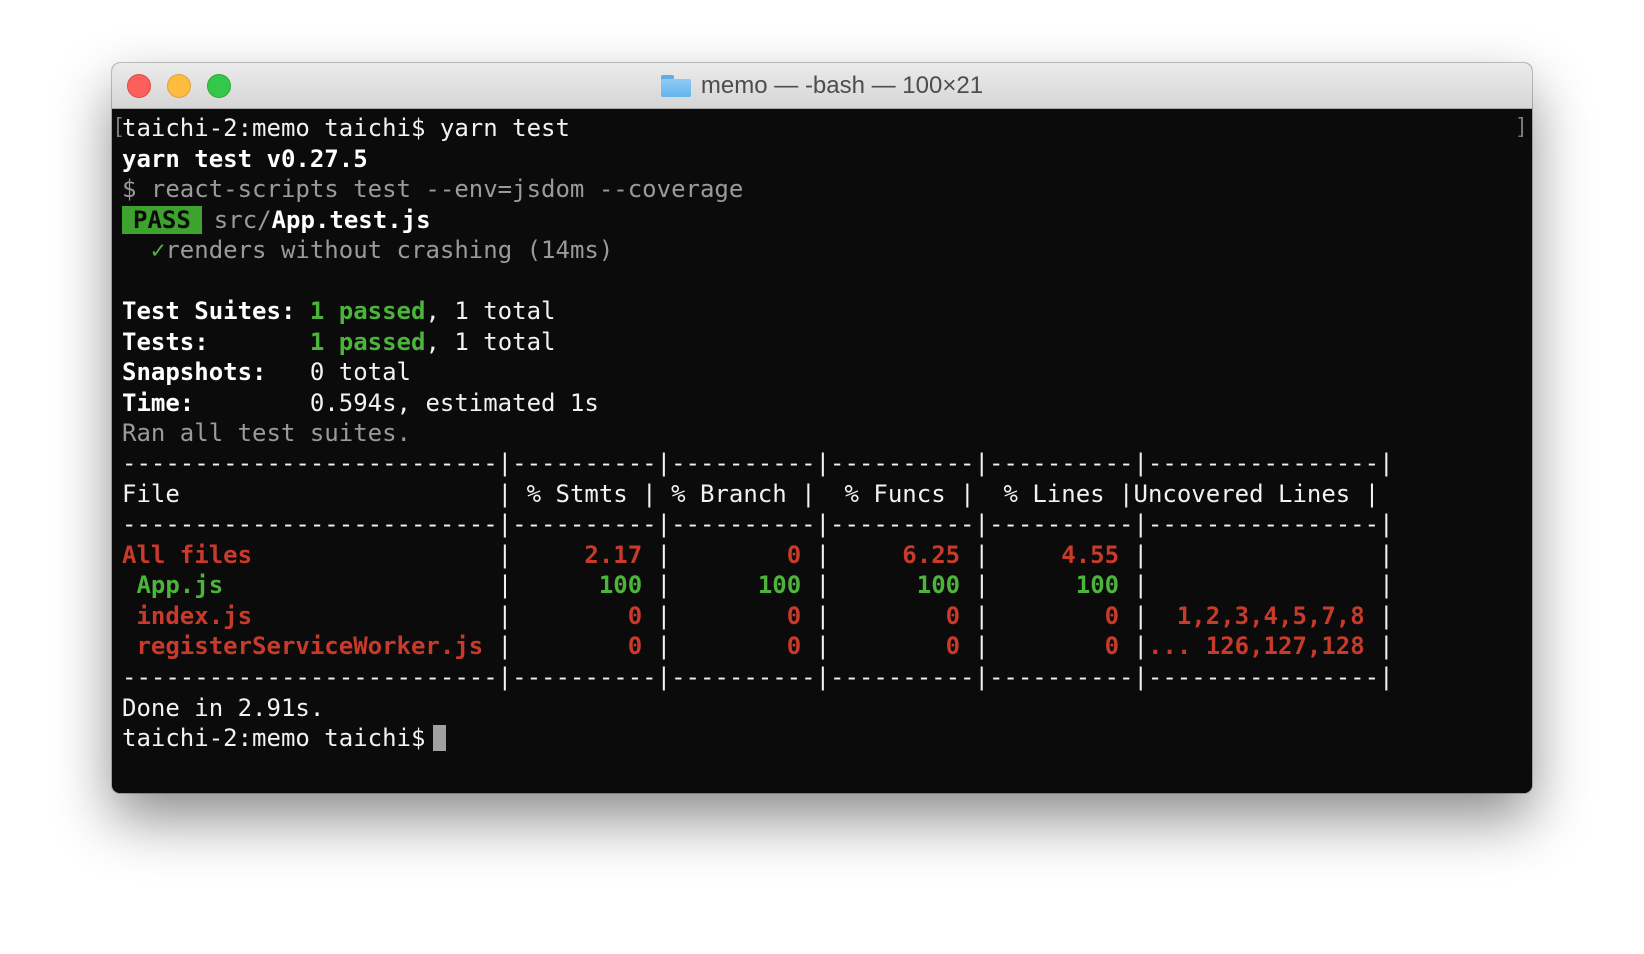 Image resolution: width=1644 pixels, height=954 pixels. I want to click on checkmark-icon: ✓, so click(158, 250).